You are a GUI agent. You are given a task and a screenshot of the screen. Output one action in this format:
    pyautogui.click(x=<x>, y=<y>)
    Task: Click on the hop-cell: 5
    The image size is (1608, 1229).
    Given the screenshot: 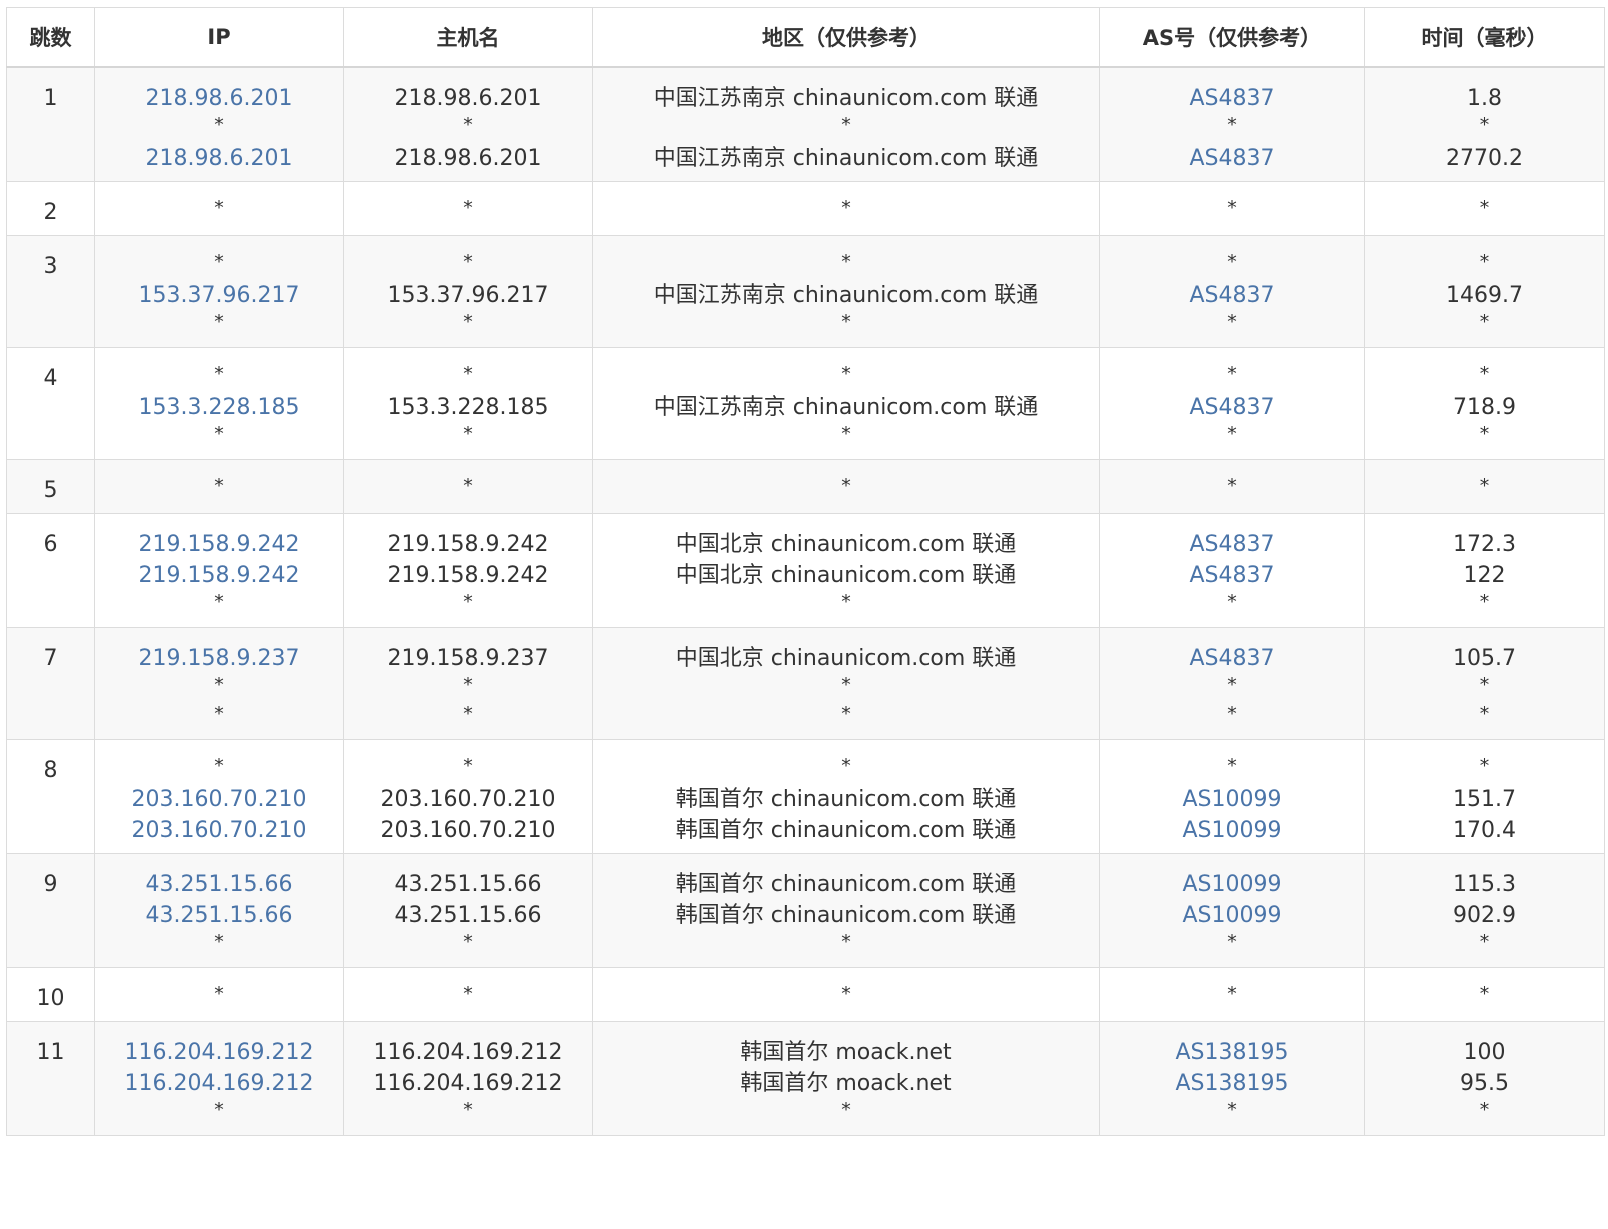 What is the action you would take?
    pyautogui.click(x=50, y=486)
    